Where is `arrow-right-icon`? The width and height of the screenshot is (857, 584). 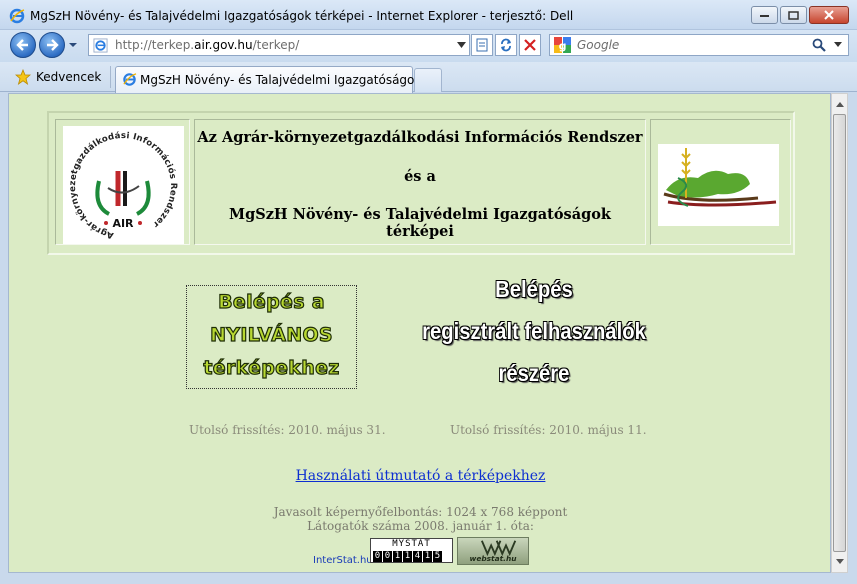 arrow-right-icon is located at coordinates (53, 45).